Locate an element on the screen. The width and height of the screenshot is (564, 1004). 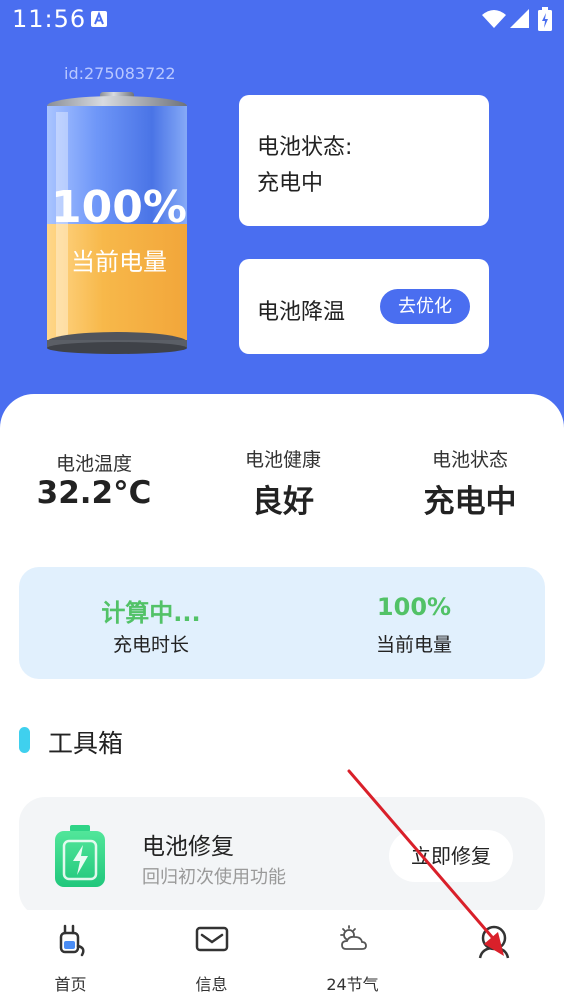
battery-cooling-title: 电池降温 is located at coordinates (301, 312).